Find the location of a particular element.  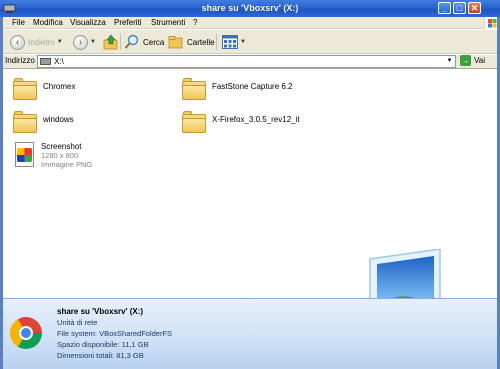

address-label: Indirizzo is located at coordinates (20, 60).